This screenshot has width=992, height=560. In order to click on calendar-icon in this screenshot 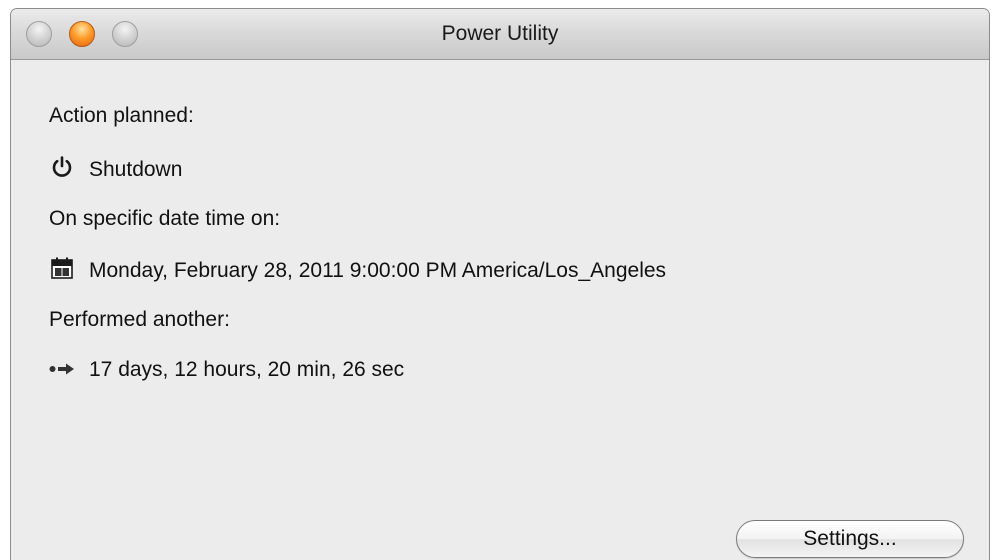, I will do `click(62, 271)`.